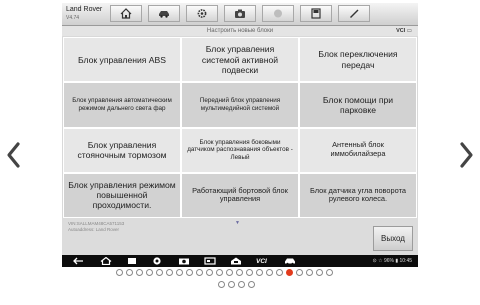 The width and height of the screenshot is (480, 305). What do you see at coordinates (122, 60) in the screenshot?
I see `module-button: Блок управления ABS` at bounding box center [122, 60].